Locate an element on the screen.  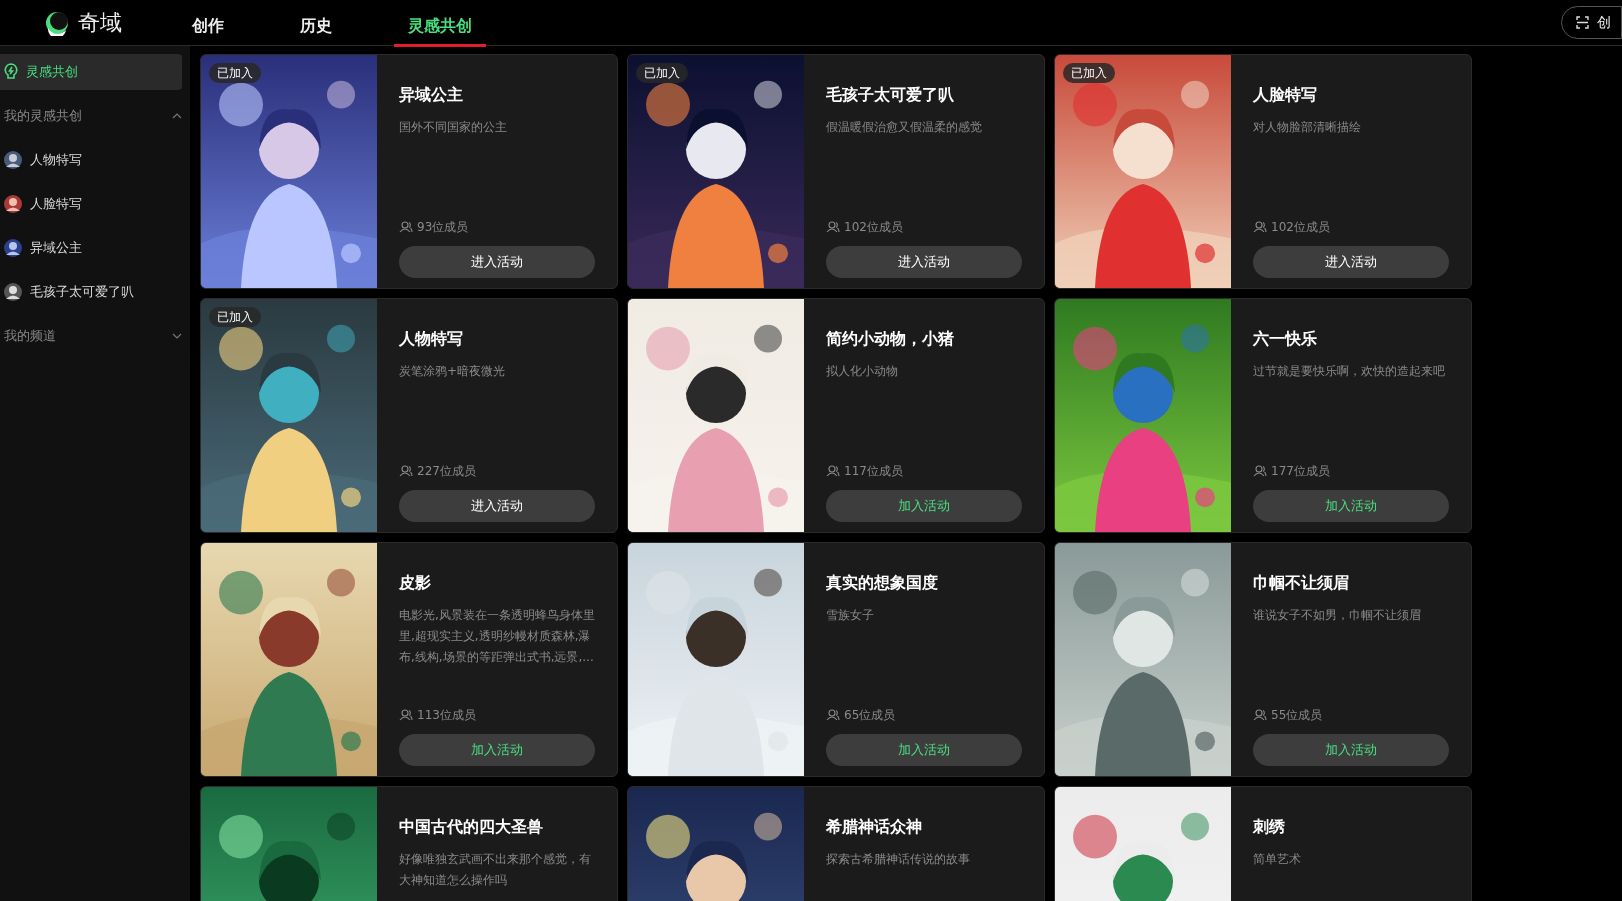
card-title: 巾帼不让须眉 is located at coordinates (1301, 583).